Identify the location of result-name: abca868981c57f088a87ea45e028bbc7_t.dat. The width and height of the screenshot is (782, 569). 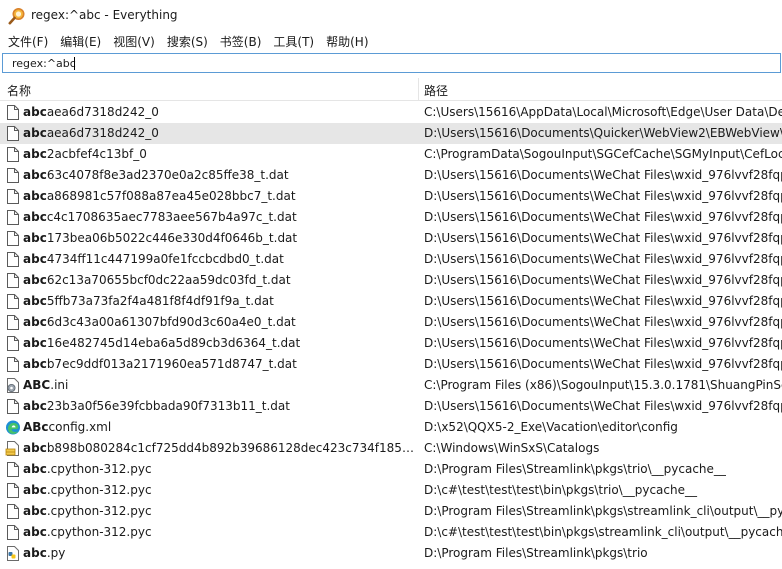
(219, 196).